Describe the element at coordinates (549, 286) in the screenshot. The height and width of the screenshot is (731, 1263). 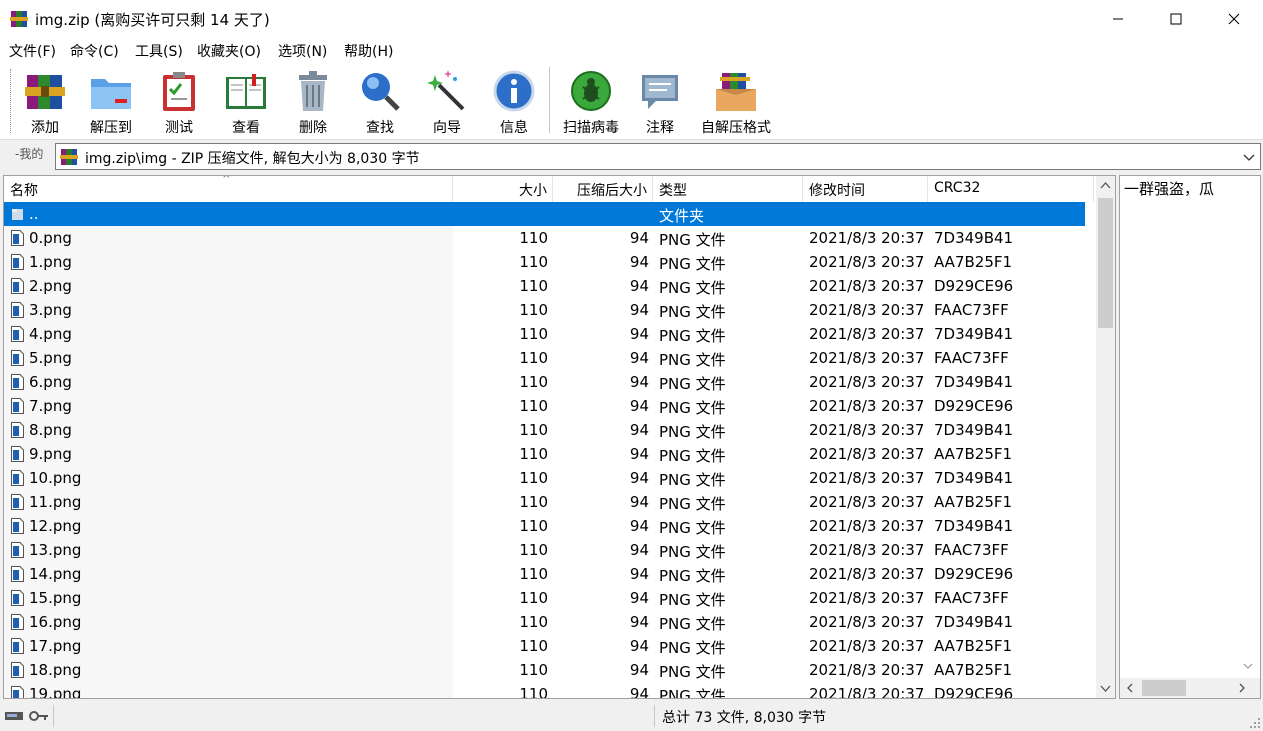
I see `file-row: 2.png 110 94 PNG 文件 2021/8/3 20:37 D929CE96` at that location.